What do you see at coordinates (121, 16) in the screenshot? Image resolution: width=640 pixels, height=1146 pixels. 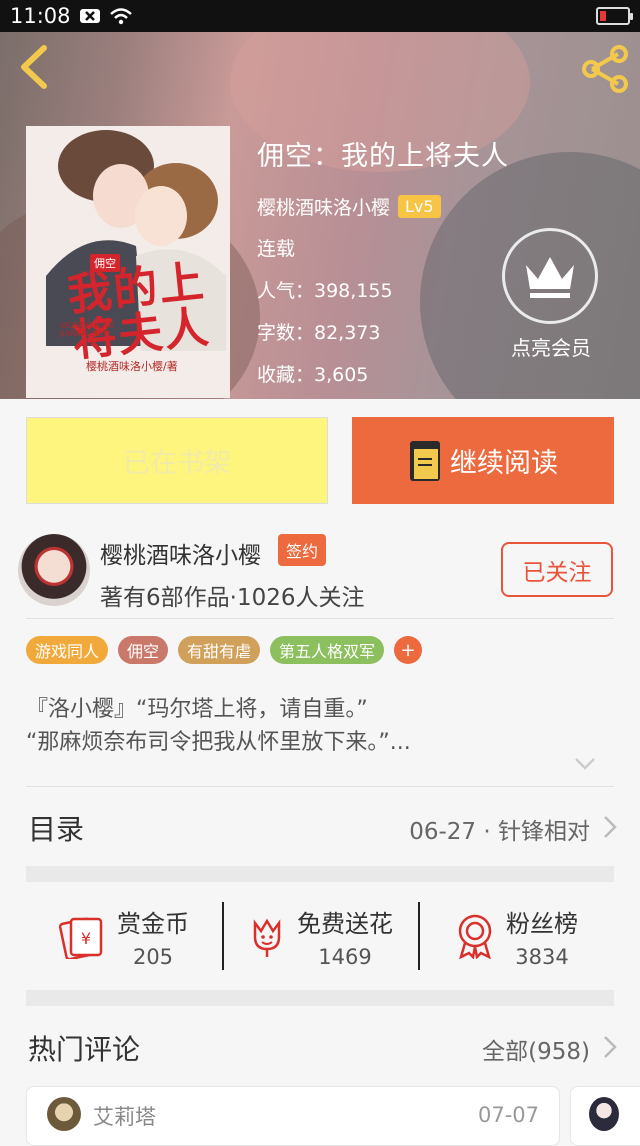 I see `wifi-icon` at bounding box center [121, 16].